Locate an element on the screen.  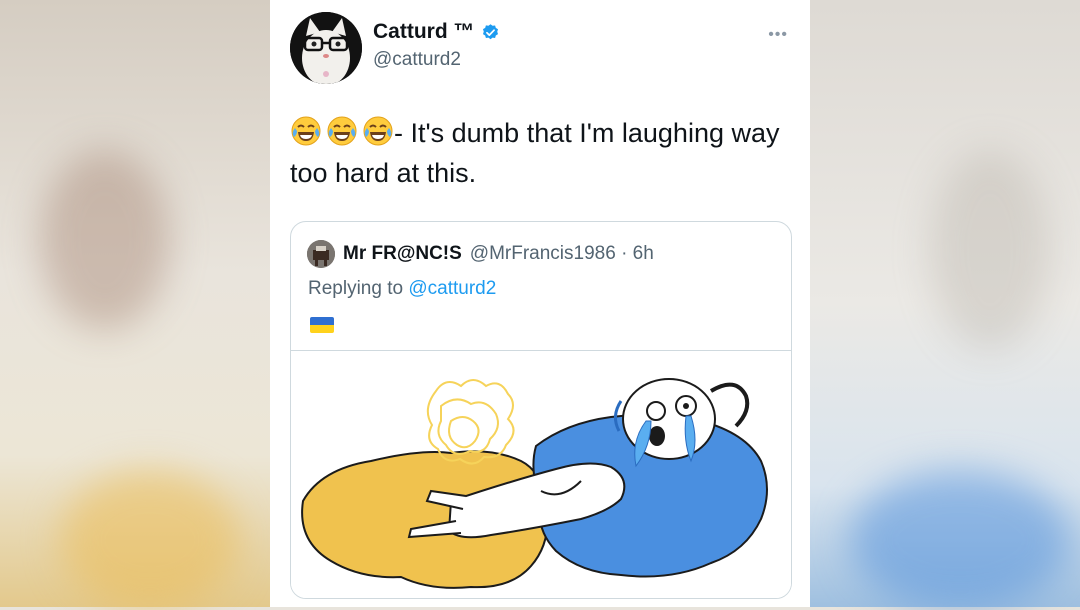
avatar is located at coordinates (326, 48).